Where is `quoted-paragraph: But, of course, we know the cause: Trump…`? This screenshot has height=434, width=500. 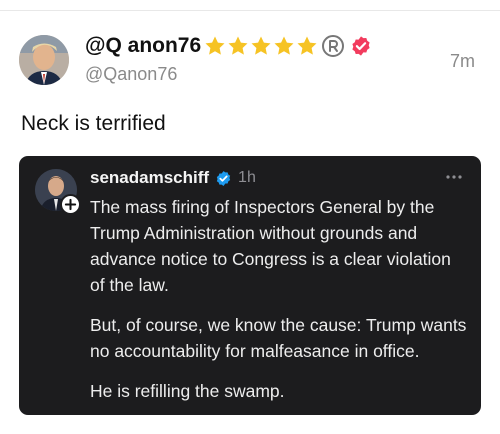
quoted-paragraph: But, of course, we know the cause: Trump… is located at coordinates (278, 338).